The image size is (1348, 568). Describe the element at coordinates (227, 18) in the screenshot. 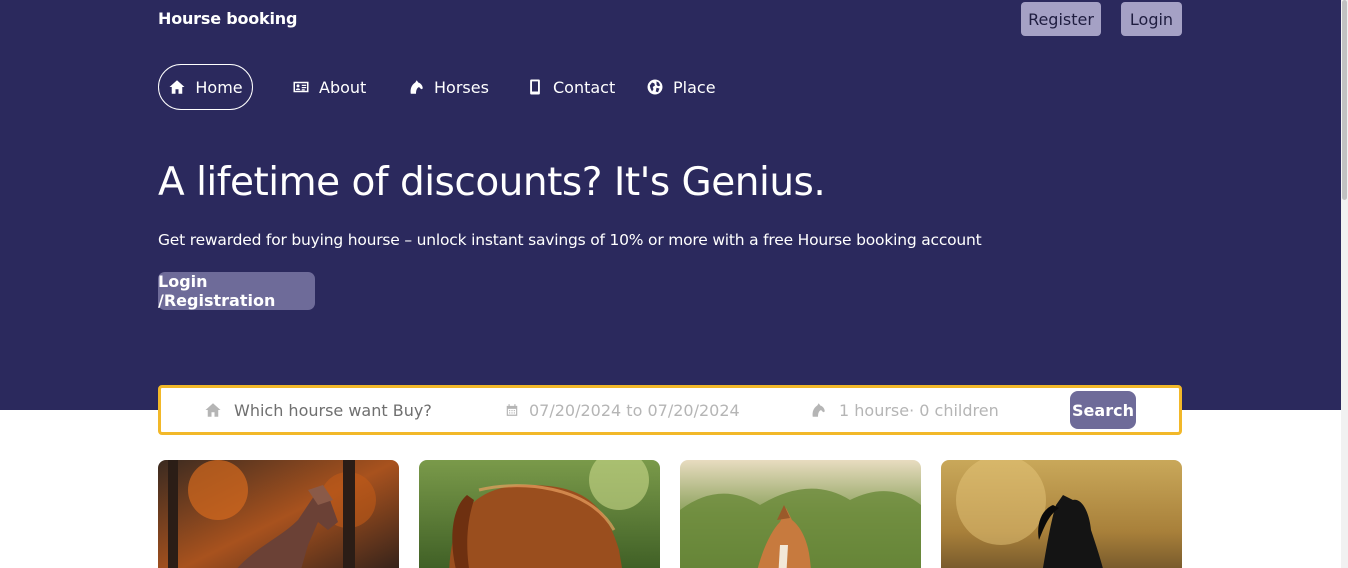

I see `brand-logo: Hourse booking` at that location.